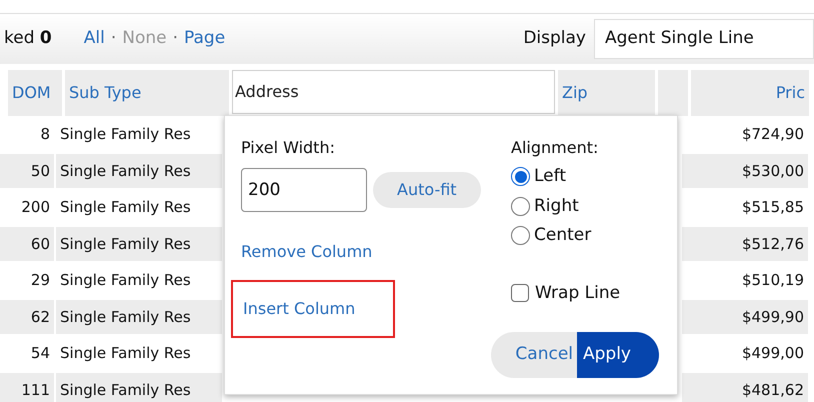 This screenshot has height=402, width=814. I want to click on table-cell-text: $724,90, so click(772, 134).